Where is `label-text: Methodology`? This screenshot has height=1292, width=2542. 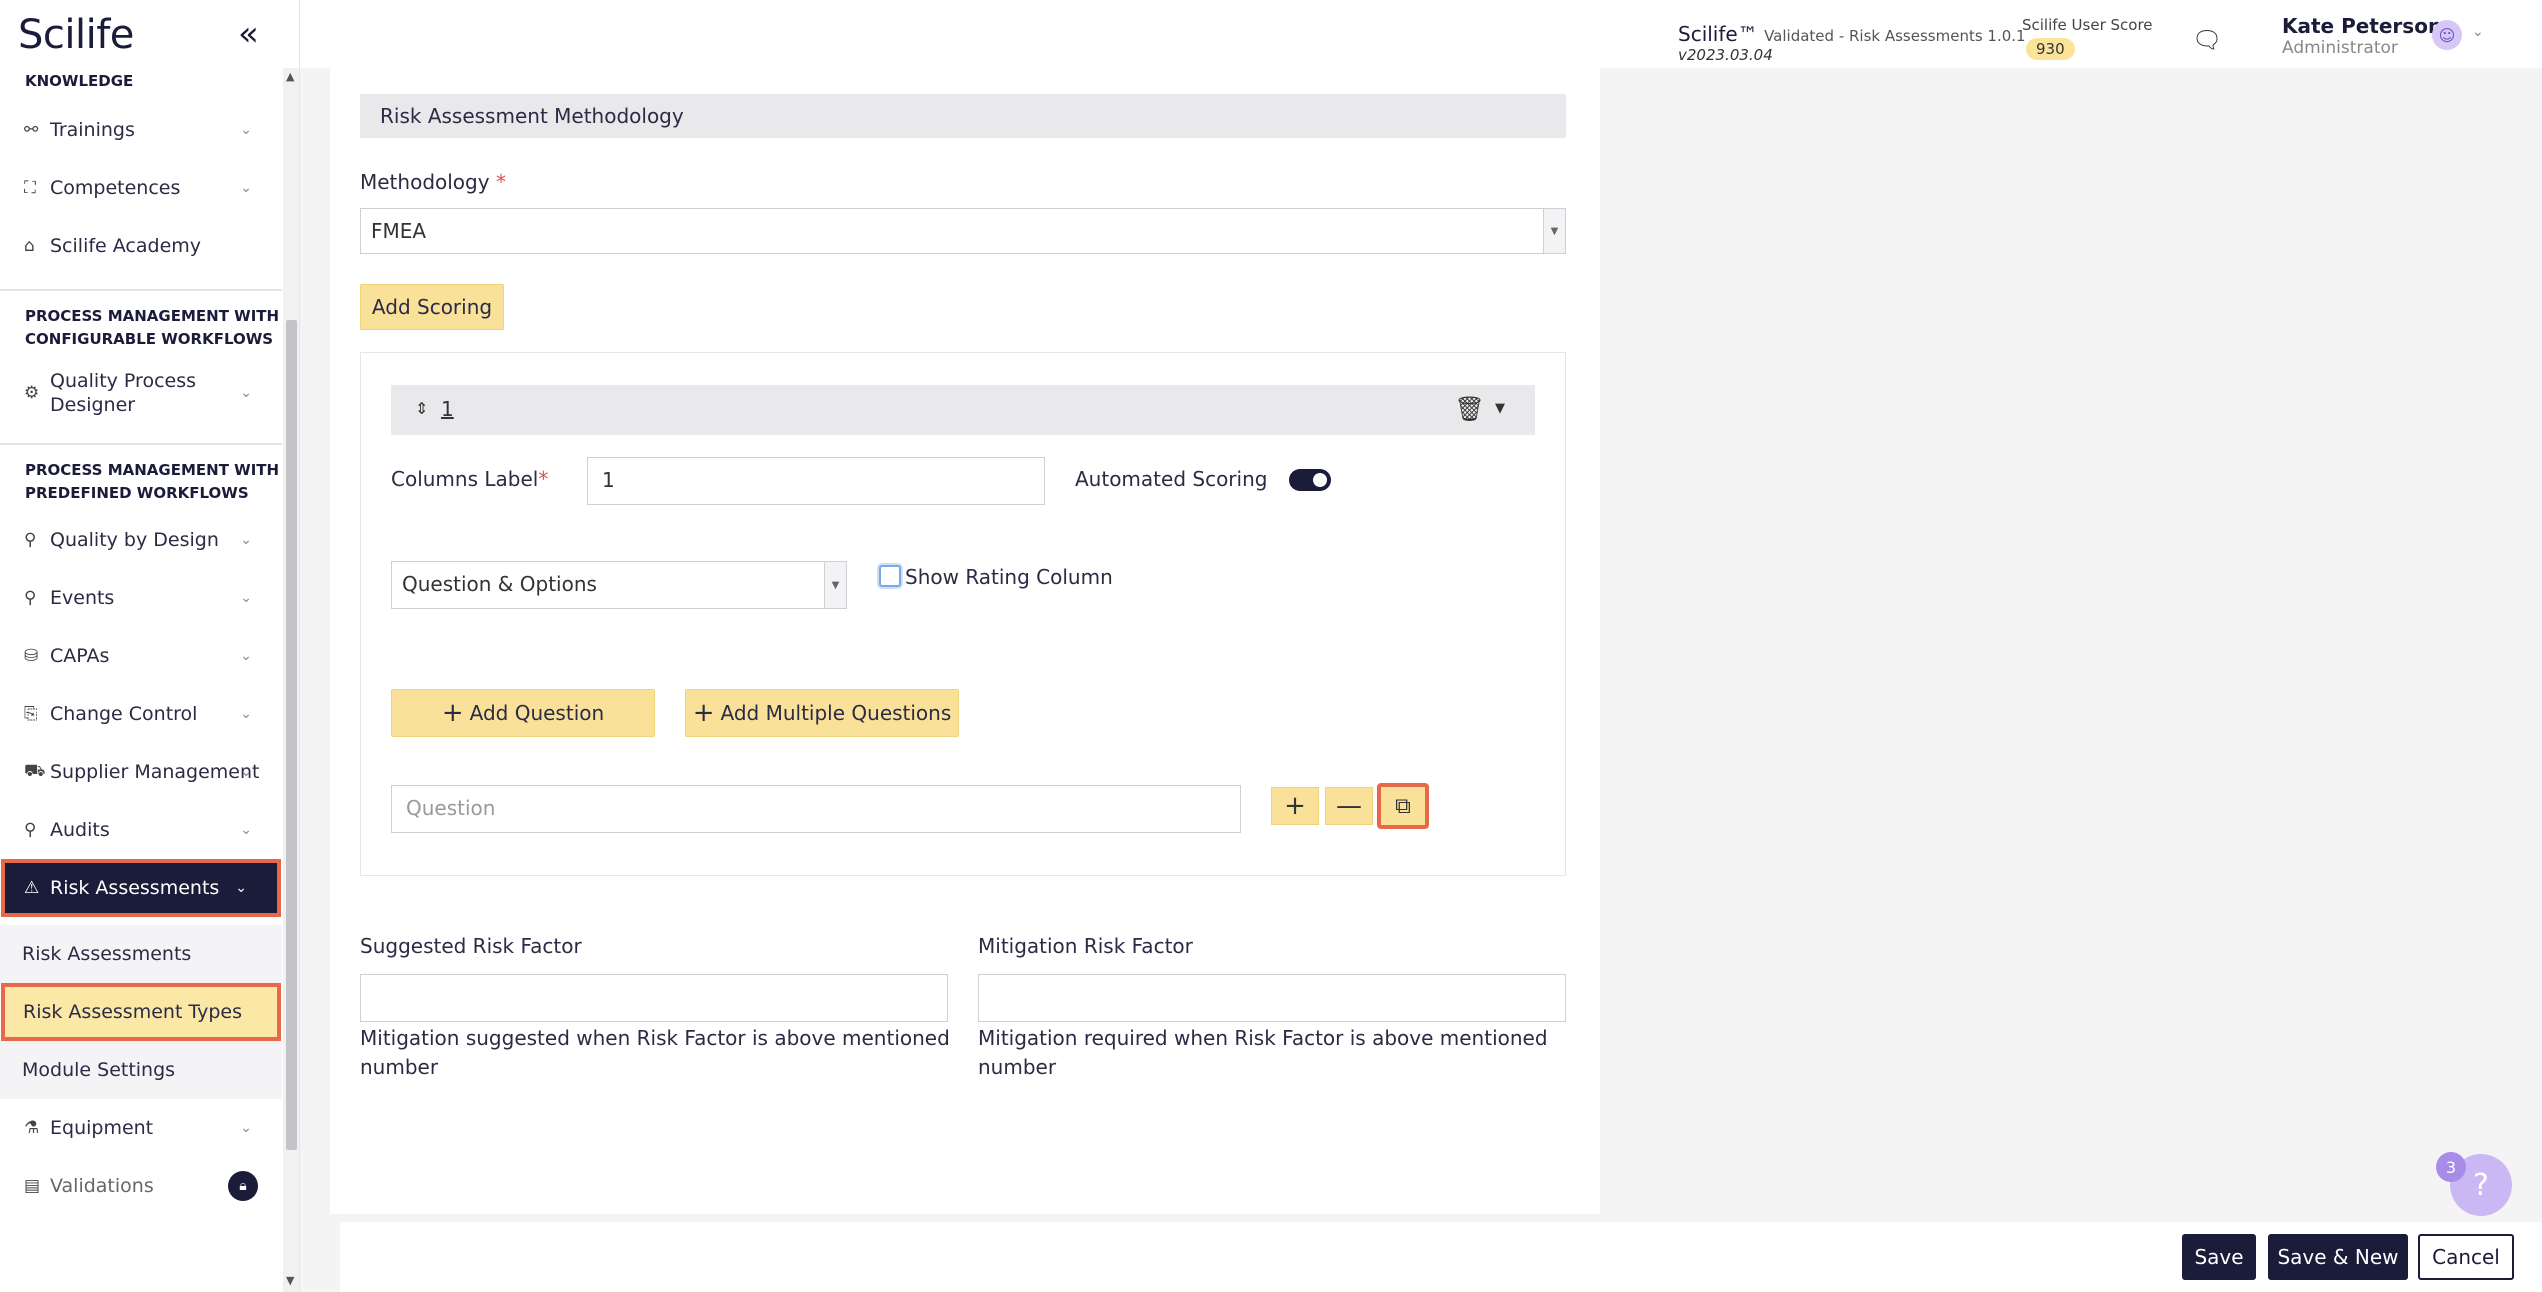
label-text: Methodology is located at coordinates (425, 182).